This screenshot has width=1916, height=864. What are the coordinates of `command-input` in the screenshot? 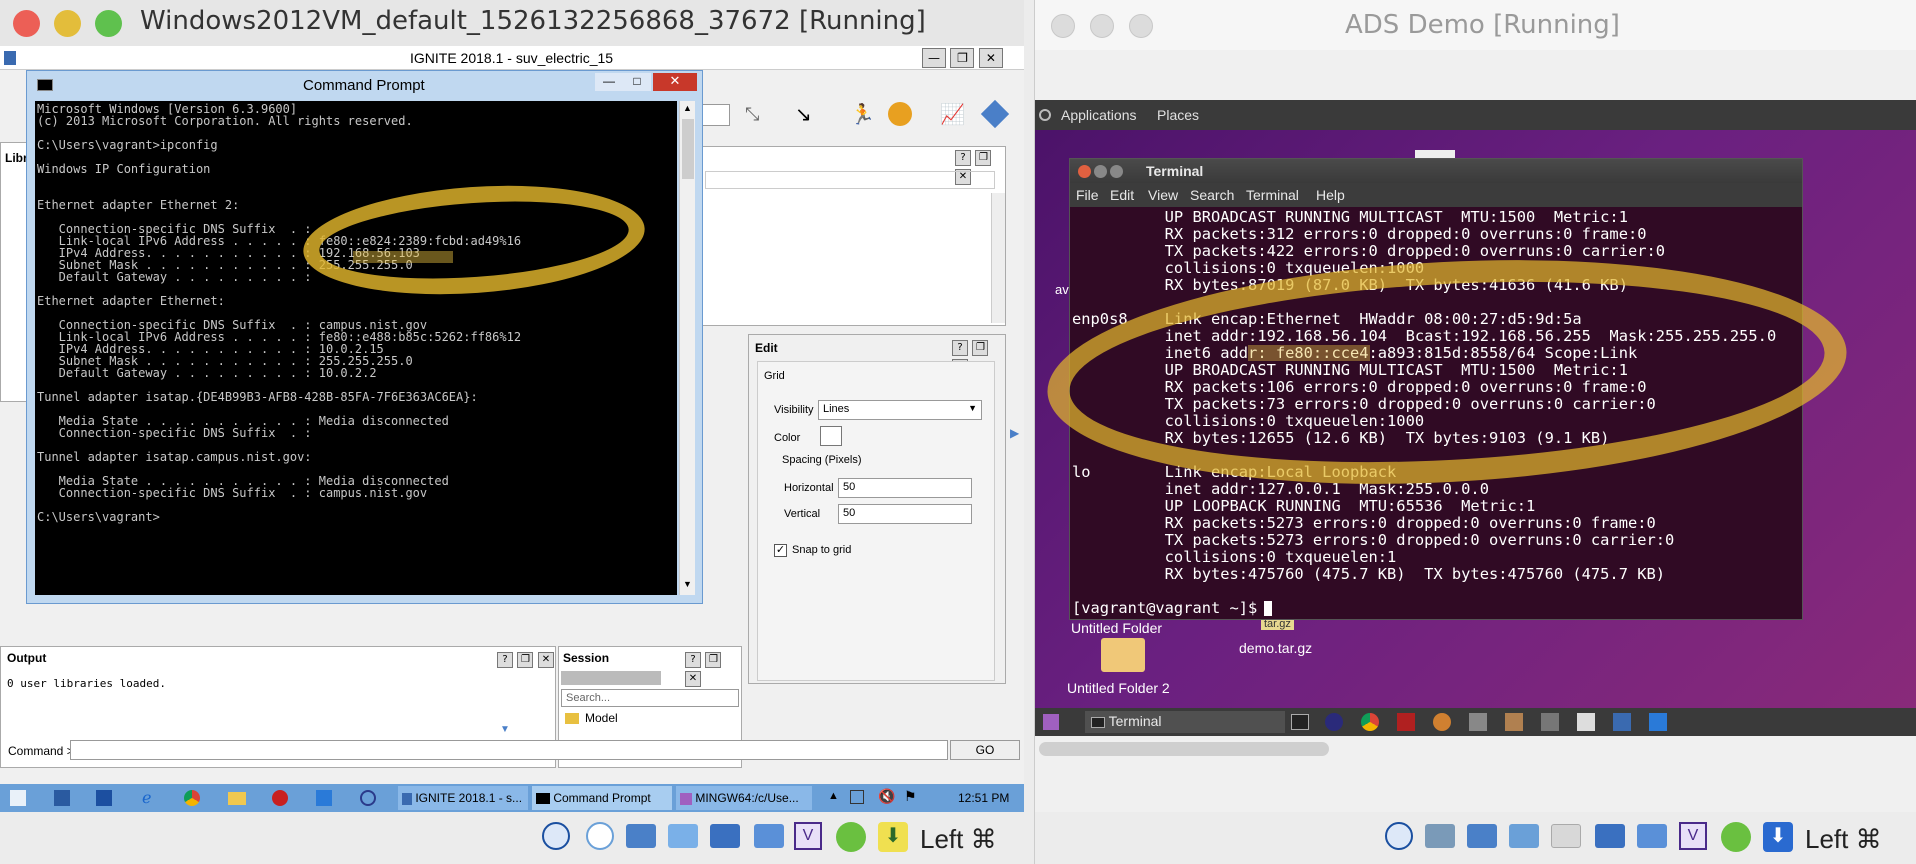 It's located at (509, 750).